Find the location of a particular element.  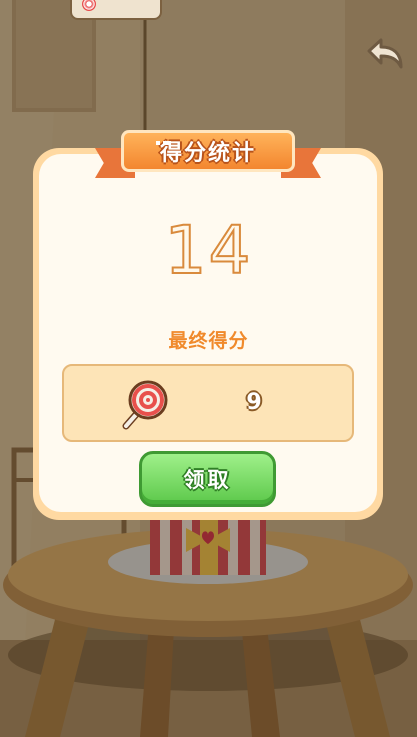

top-candy-chip is located at coordinates (116, 10).